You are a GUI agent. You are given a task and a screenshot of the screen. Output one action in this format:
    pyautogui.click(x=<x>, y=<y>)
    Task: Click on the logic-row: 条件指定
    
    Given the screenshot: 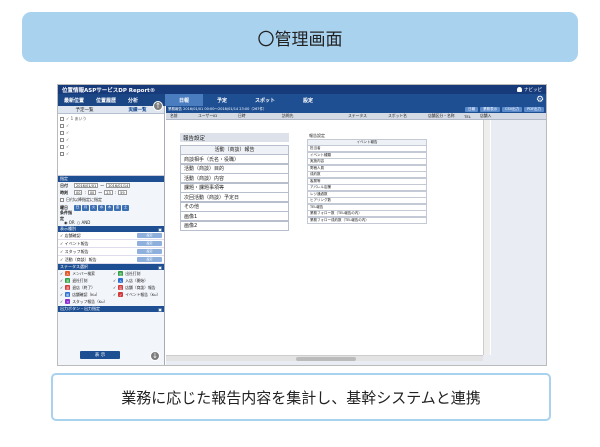 What is the action you would take?
    pyautogui.click(x=66, y=215)
    